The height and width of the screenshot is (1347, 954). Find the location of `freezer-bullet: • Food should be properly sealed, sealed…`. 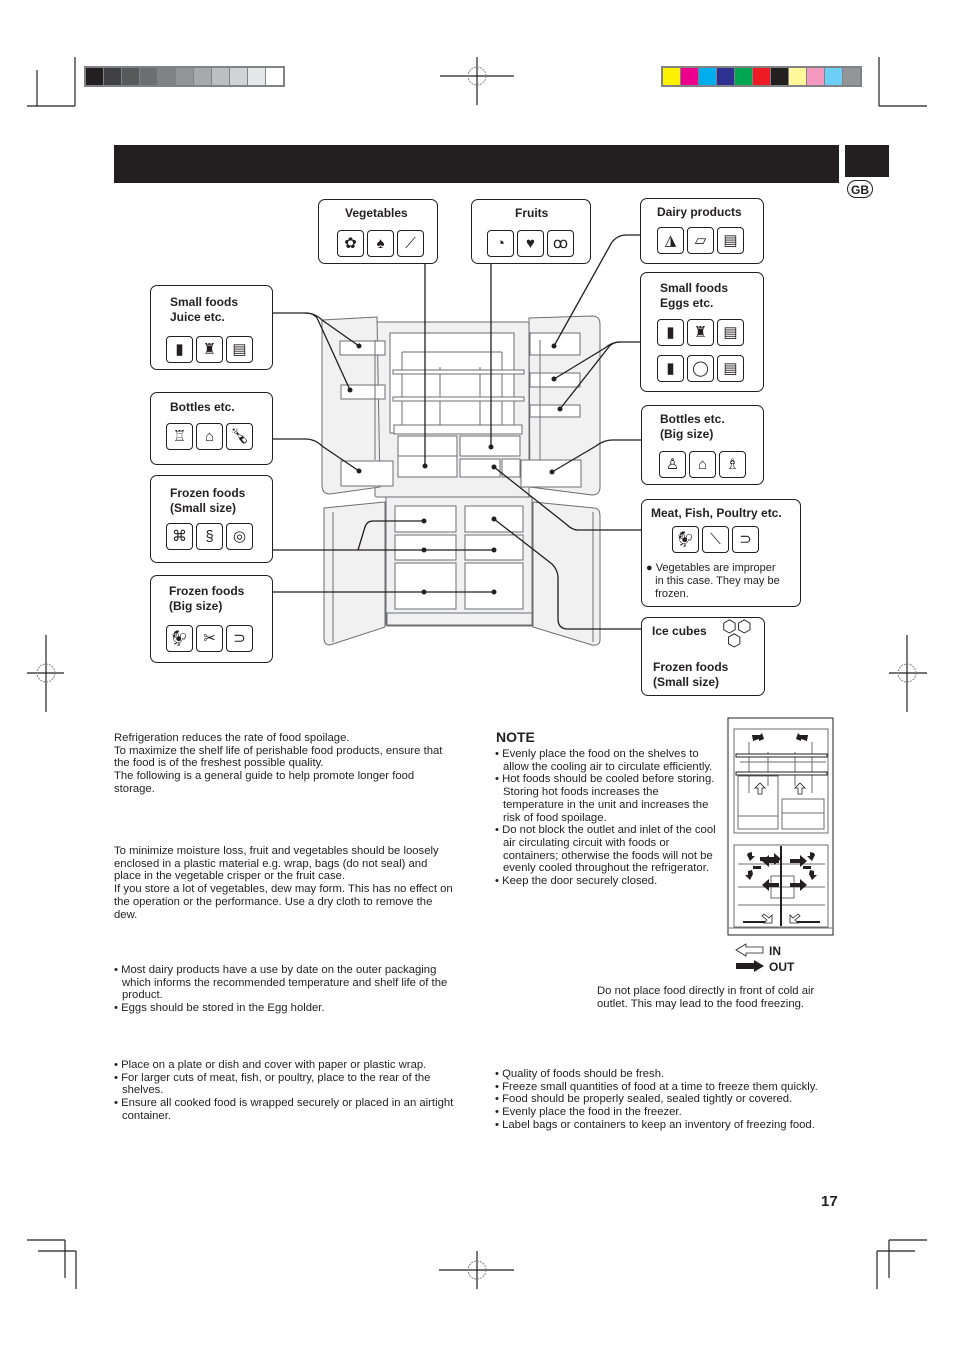

freezer-bullet: • Food should be properly sealed, sealed… is located at coordinates (644, 1099).